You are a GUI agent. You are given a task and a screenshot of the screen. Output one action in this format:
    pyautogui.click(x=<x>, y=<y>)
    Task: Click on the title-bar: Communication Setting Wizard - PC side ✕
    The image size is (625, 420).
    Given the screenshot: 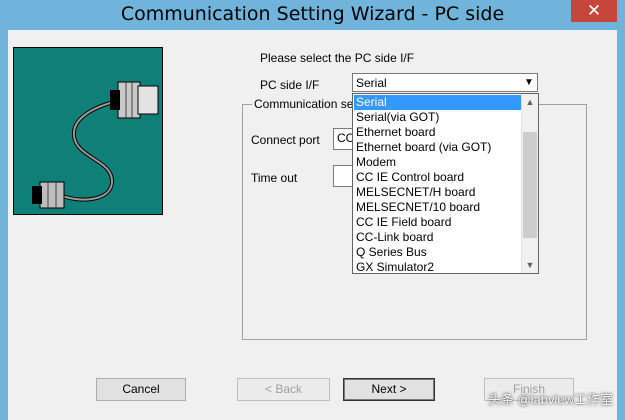 What is the action you would take?
    pyautogui.click(x=312, y=15)
    